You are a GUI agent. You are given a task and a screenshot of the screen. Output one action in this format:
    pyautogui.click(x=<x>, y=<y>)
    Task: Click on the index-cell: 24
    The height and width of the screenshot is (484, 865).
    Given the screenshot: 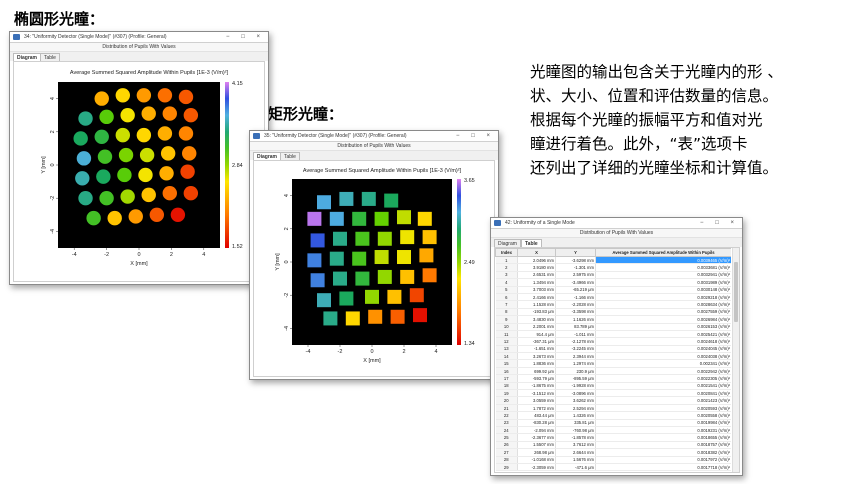 What is the action you would take?
    pyautogui.click(x=506, y=430)
    